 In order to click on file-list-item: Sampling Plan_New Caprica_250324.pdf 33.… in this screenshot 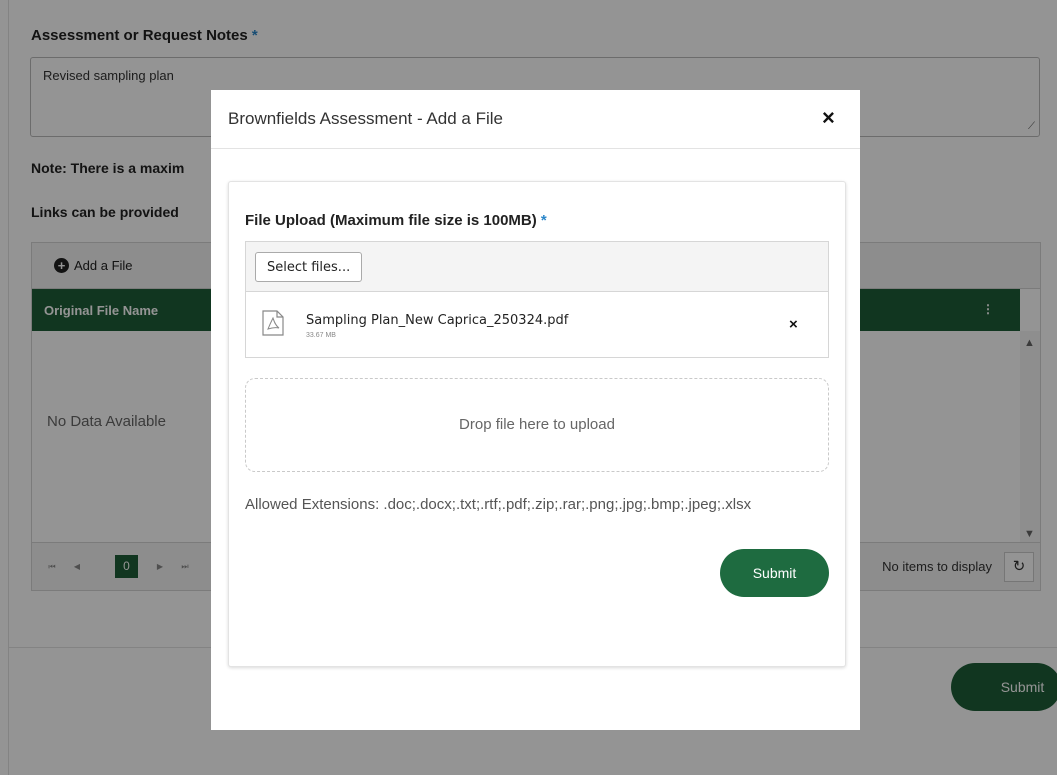, I will do `click(537, 325)`.